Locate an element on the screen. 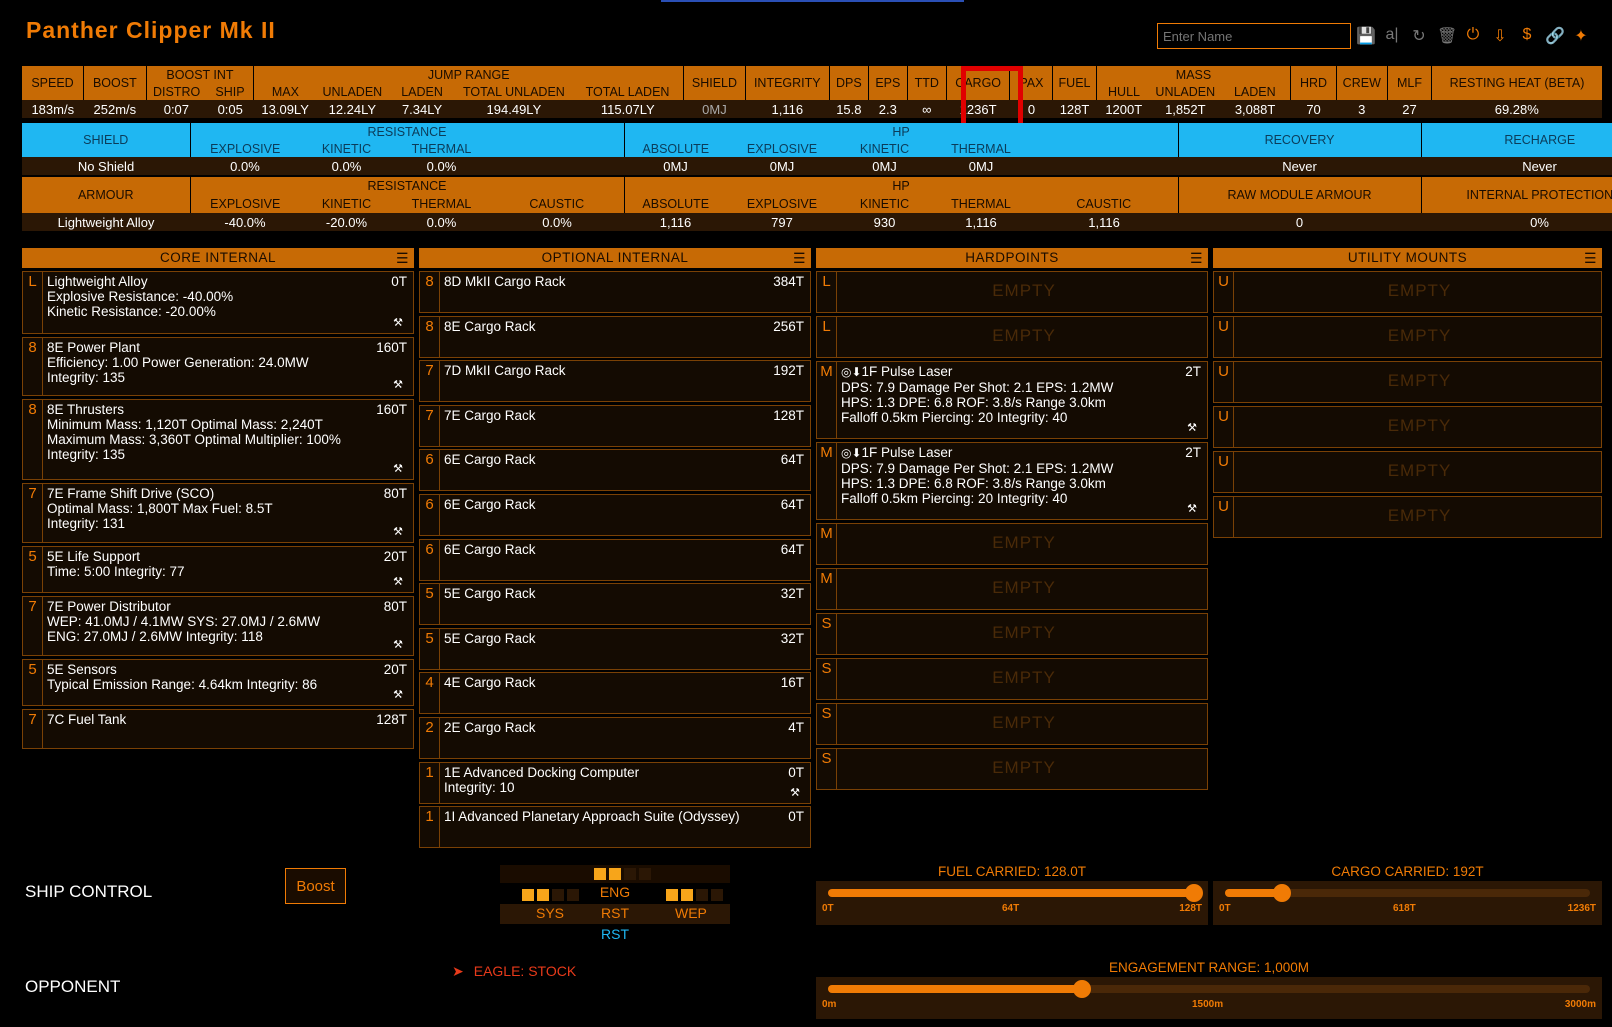 The image size is (1612, 1027). module-mass: 384T is located at coordinates (788, 281).